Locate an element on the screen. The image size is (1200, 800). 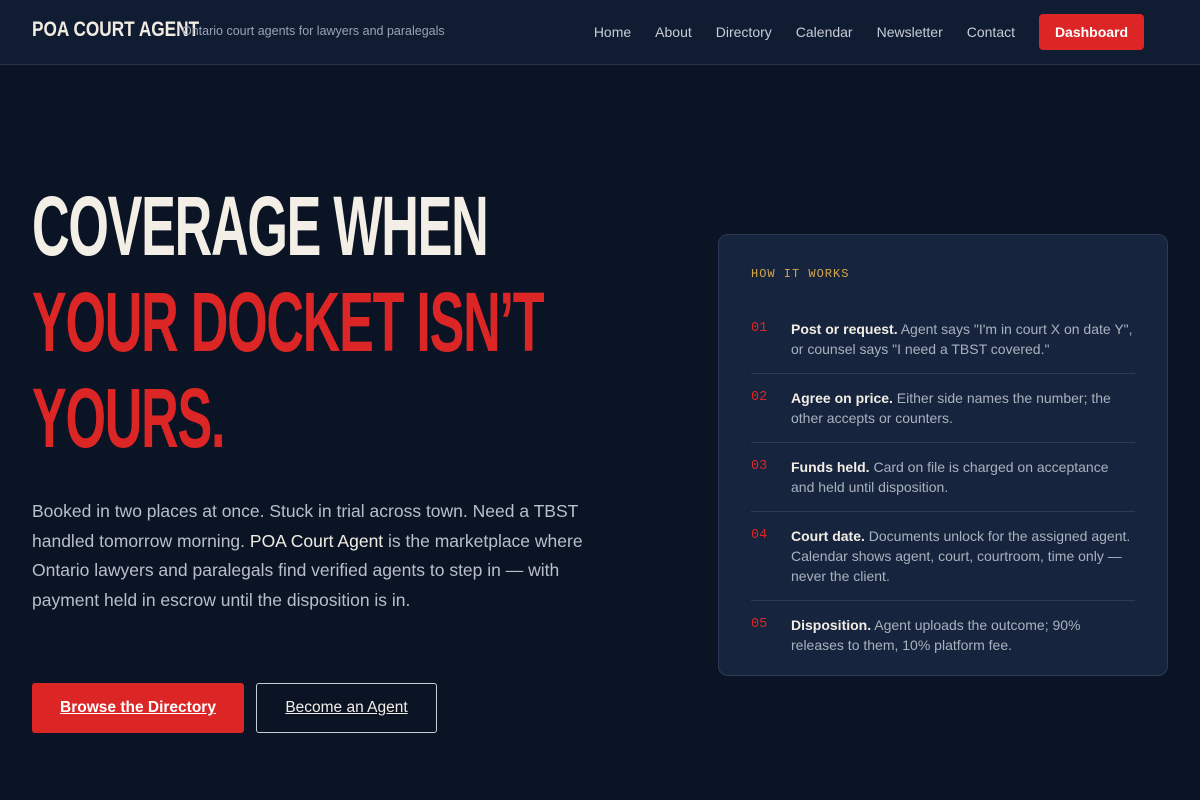
step-number: 05 is located at coordinates (759, 624).